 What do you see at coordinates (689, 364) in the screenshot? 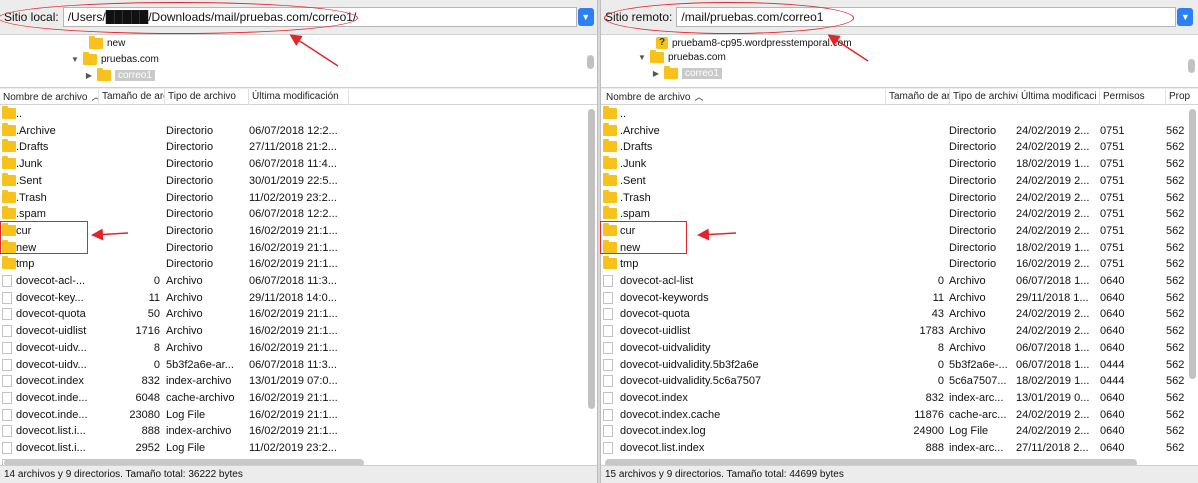
I see `cell-name: dovecot-uidvalidity.5b3f2a6e` at bounding box center [689, 364].